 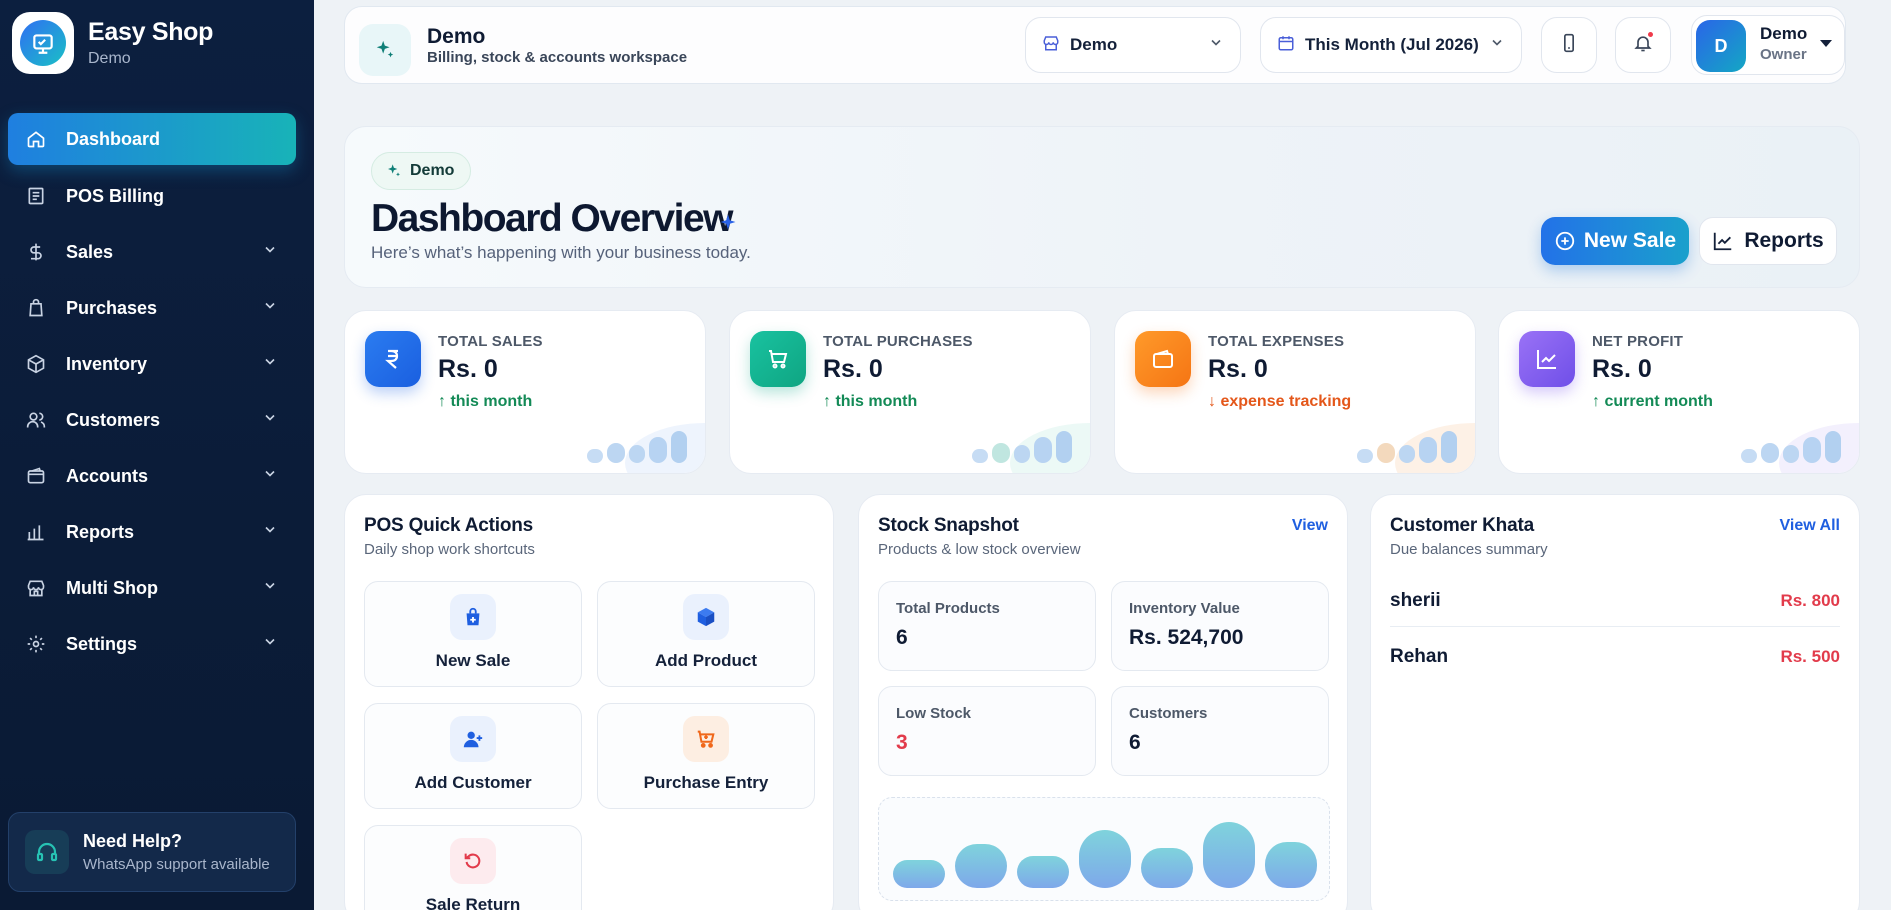 I want to click on khata-row: sherii Rs. 800, so click(x=1615, y=601).